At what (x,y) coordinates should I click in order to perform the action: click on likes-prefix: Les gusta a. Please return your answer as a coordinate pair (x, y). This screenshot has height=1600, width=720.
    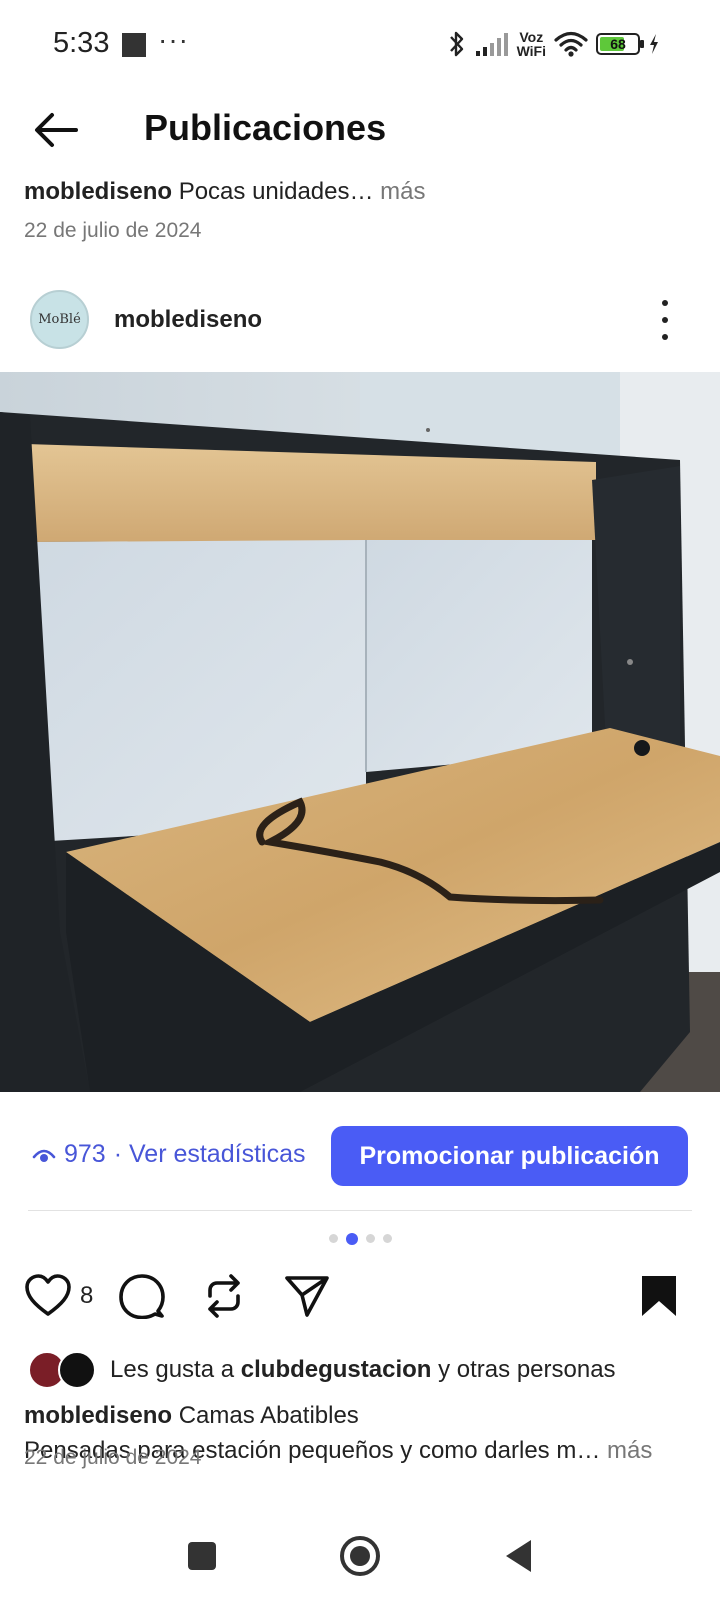
    Looking at the image, I should click on (172, 1369).